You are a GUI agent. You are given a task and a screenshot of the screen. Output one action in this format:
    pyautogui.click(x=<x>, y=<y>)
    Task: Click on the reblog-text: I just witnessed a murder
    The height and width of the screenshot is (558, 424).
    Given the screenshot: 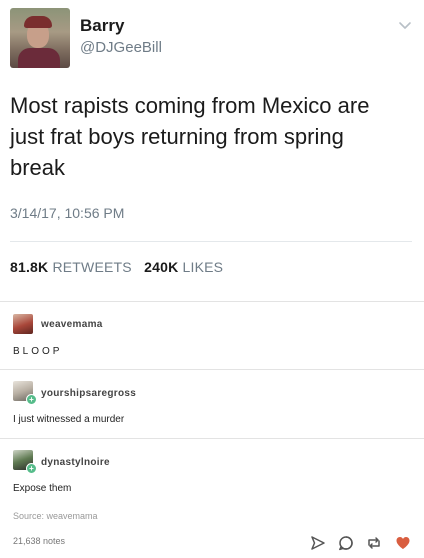 What is the action you would take?
    pyautogui.click(x=69, y=419)
    